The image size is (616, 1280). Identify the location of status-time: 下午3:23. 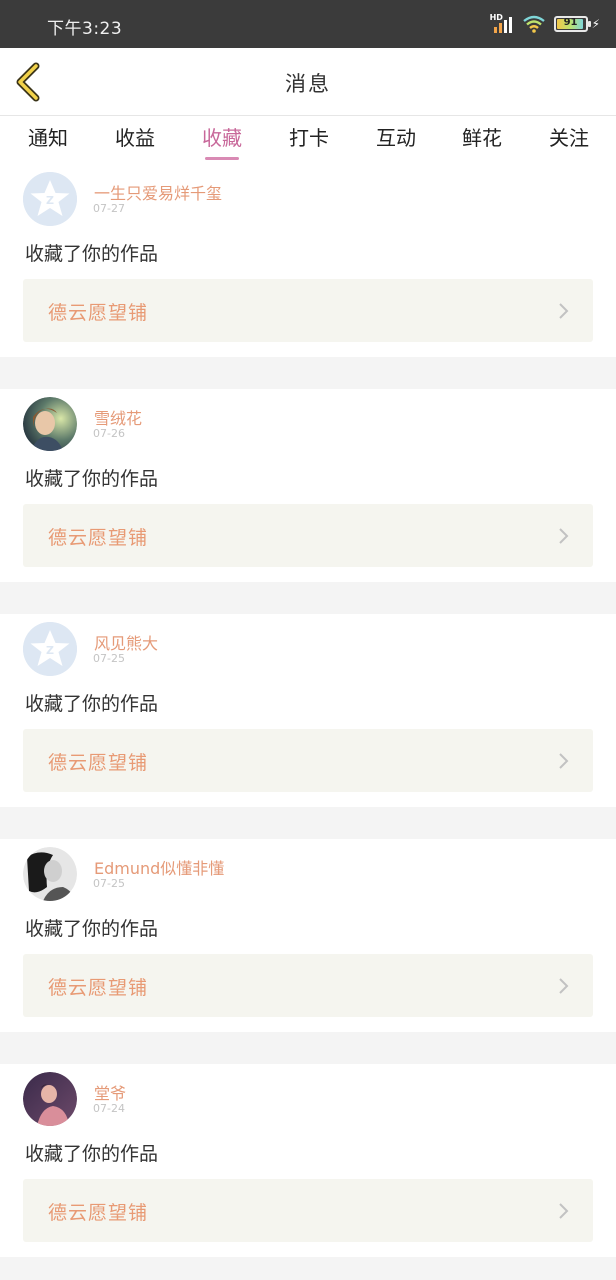
(85, 29).